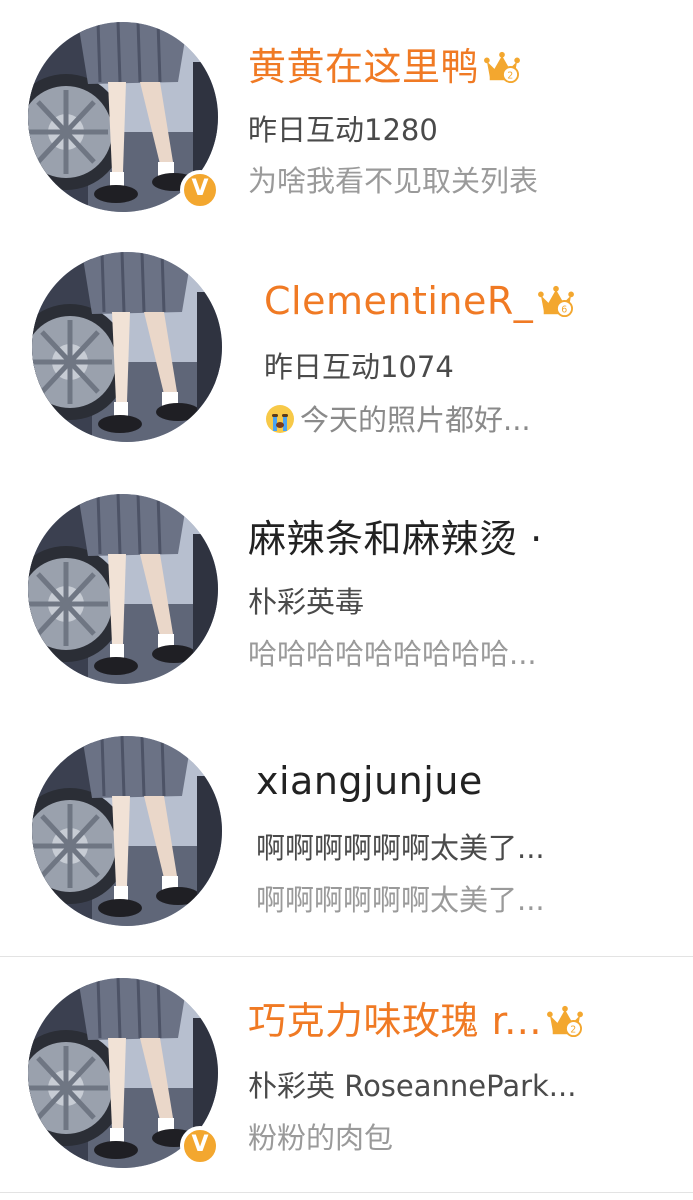  Describe the element at coordinates (280, 419) in the screenshot. I see `crying-face-icon` at that location.